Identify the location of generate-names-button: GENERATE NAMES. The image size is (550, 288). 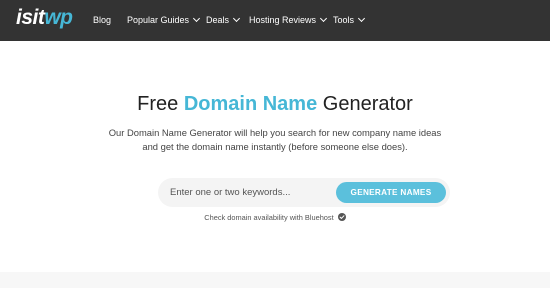
(391, 192).